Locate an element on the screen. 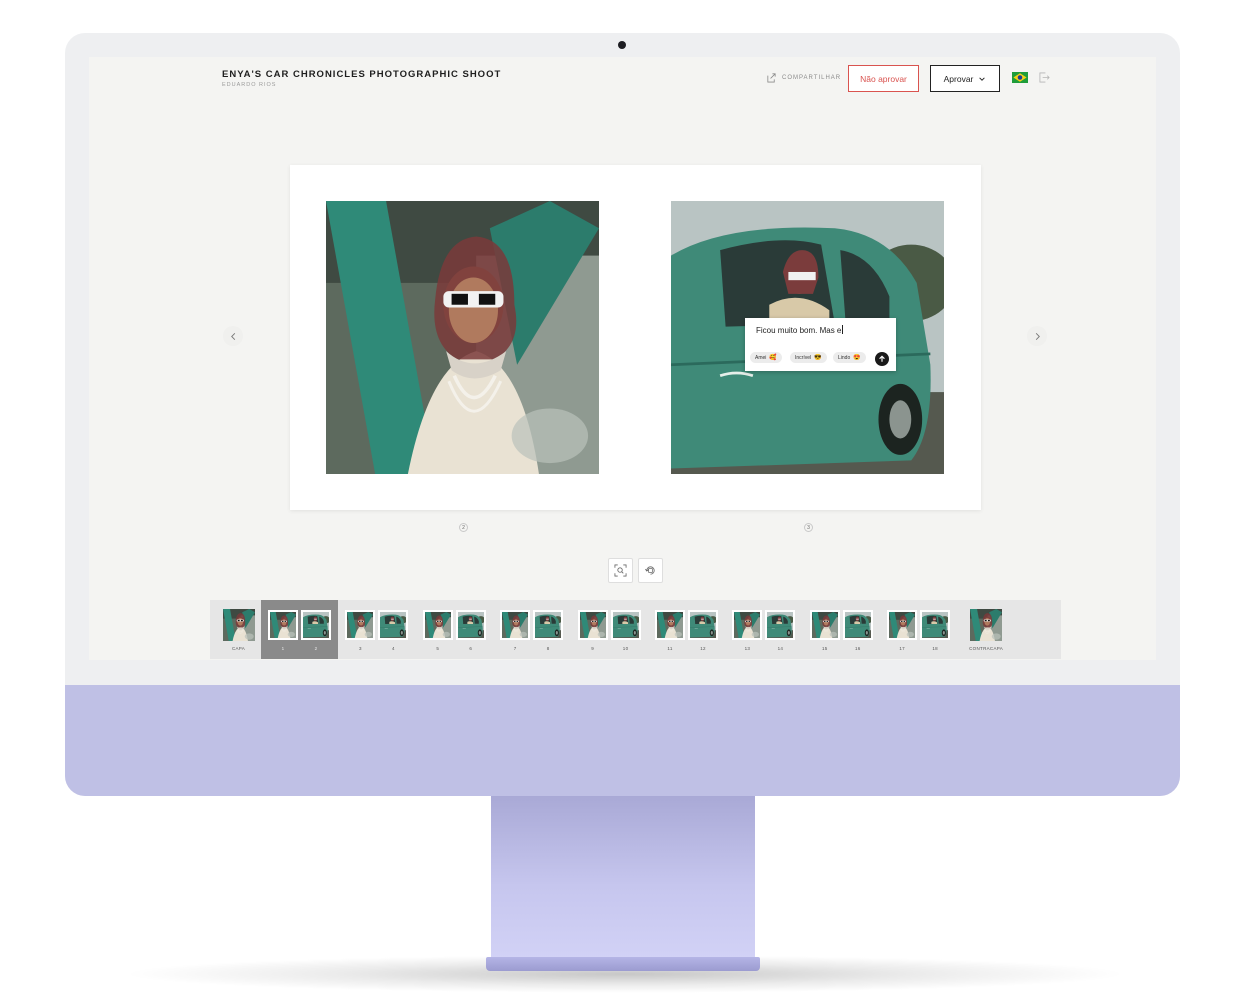 The width and height of the screenshot is (1251, 1005). next-page-button is located at coordinates (1037, 336).